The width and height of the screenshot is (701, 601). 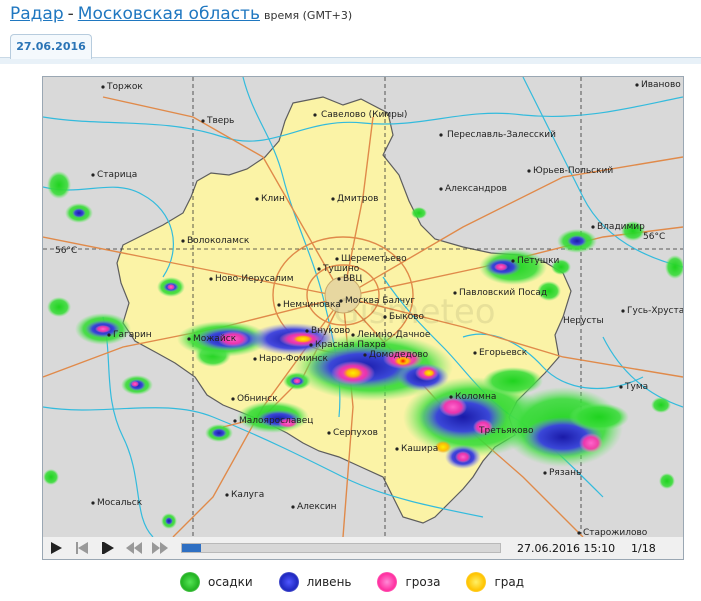 I want to click on city-balchug: Москва Балчуг, so click(x=380, y=301).